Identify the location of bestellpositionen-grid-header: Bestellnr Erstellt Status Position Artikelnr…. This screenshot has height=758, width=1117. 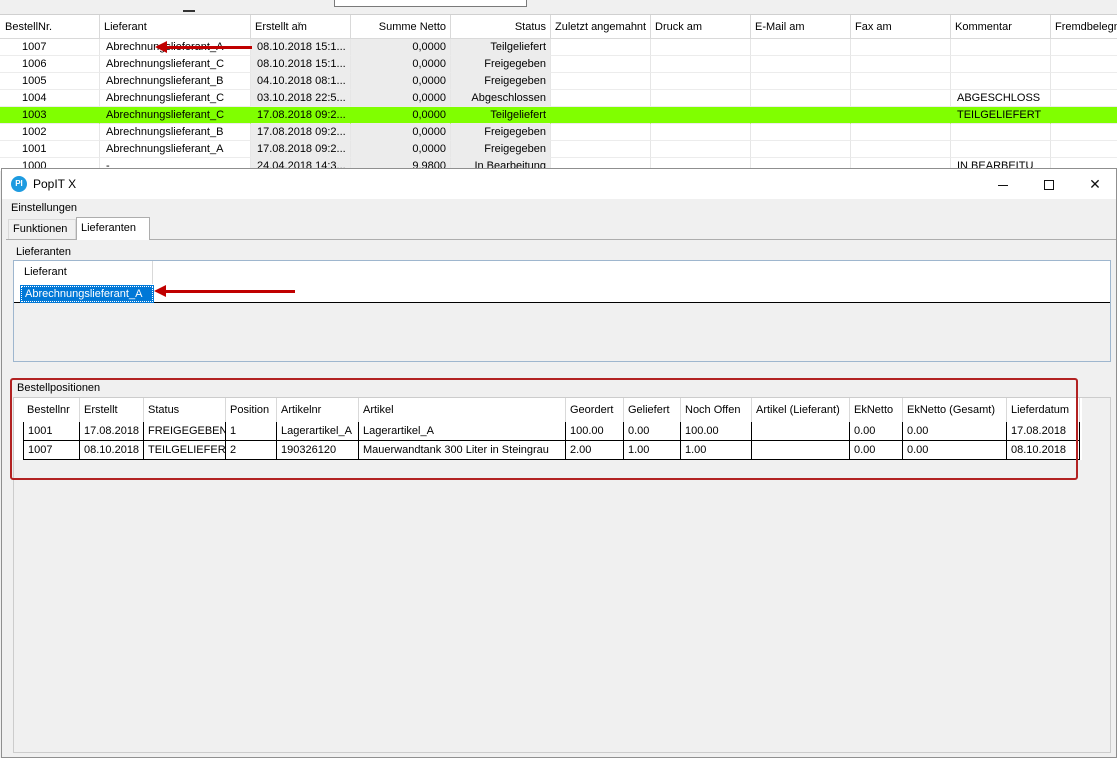
(548, 410).